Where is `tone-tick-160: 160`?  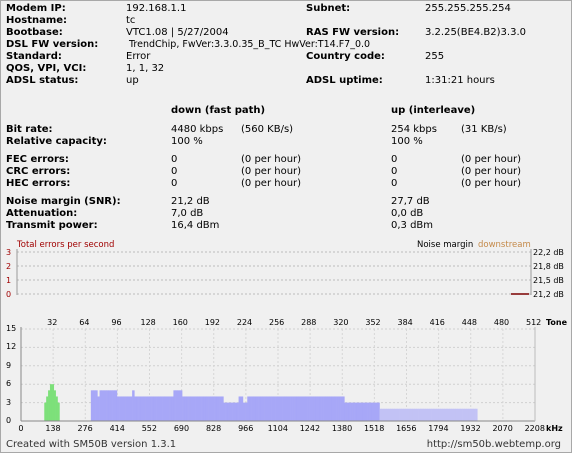 tone-tick-160: 160 is located at coordinates (180, 322).